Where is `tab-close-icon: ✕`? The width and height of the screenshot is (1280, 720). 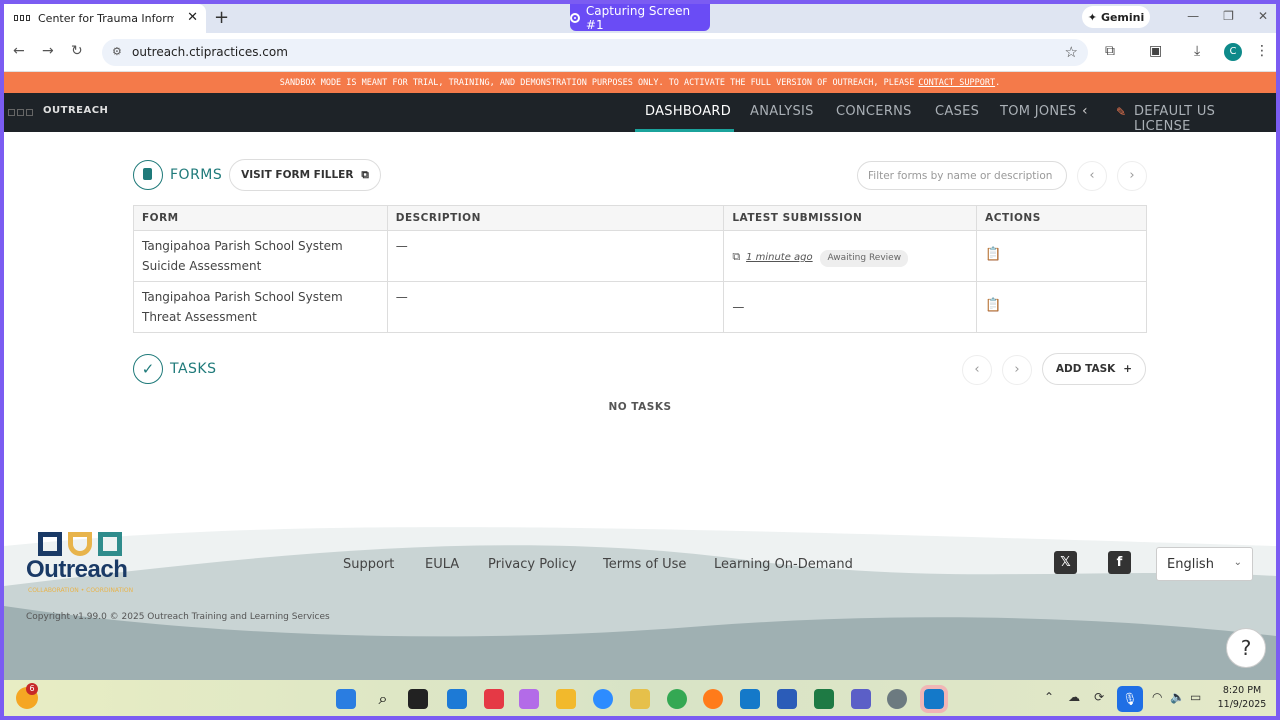 tab-close-icon: ✕ is located at coordinates (192, 17).